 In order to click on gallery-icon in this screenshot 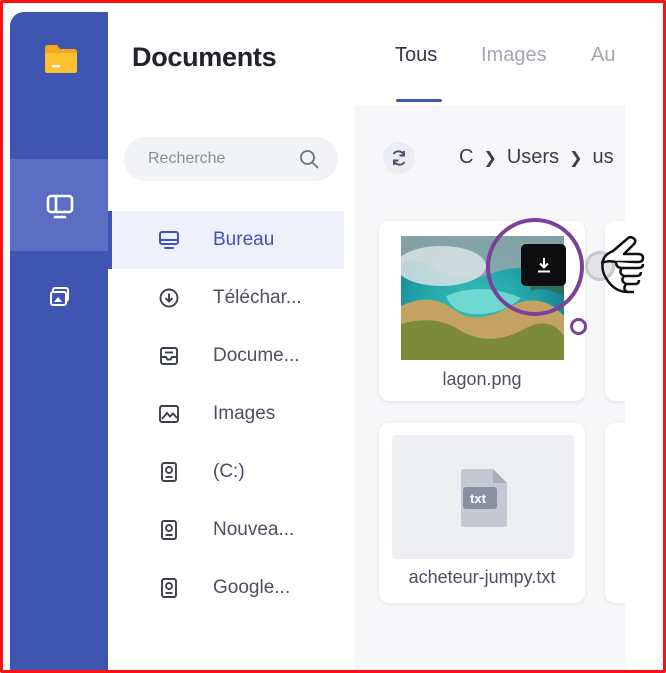, I will do `click(59, 296)`.